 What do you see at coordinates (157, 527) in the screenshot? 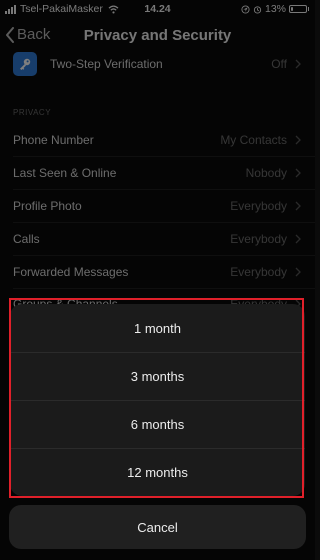
I see `cancel-button: Cancel` at bounding box center [157, 527].